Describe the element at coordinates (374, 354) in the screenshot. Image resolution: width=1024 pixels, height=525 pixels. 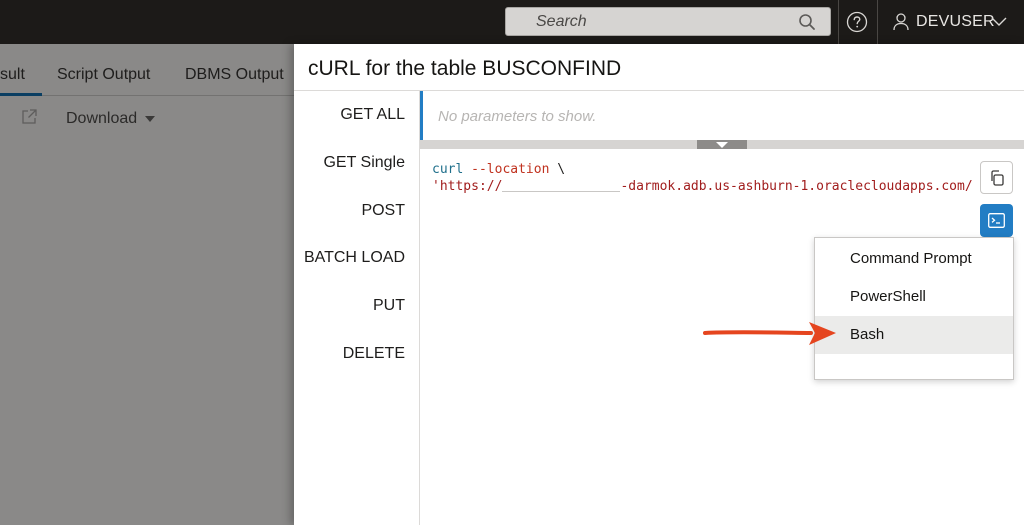
I see `nav-item-delete: DELETE` at that location.